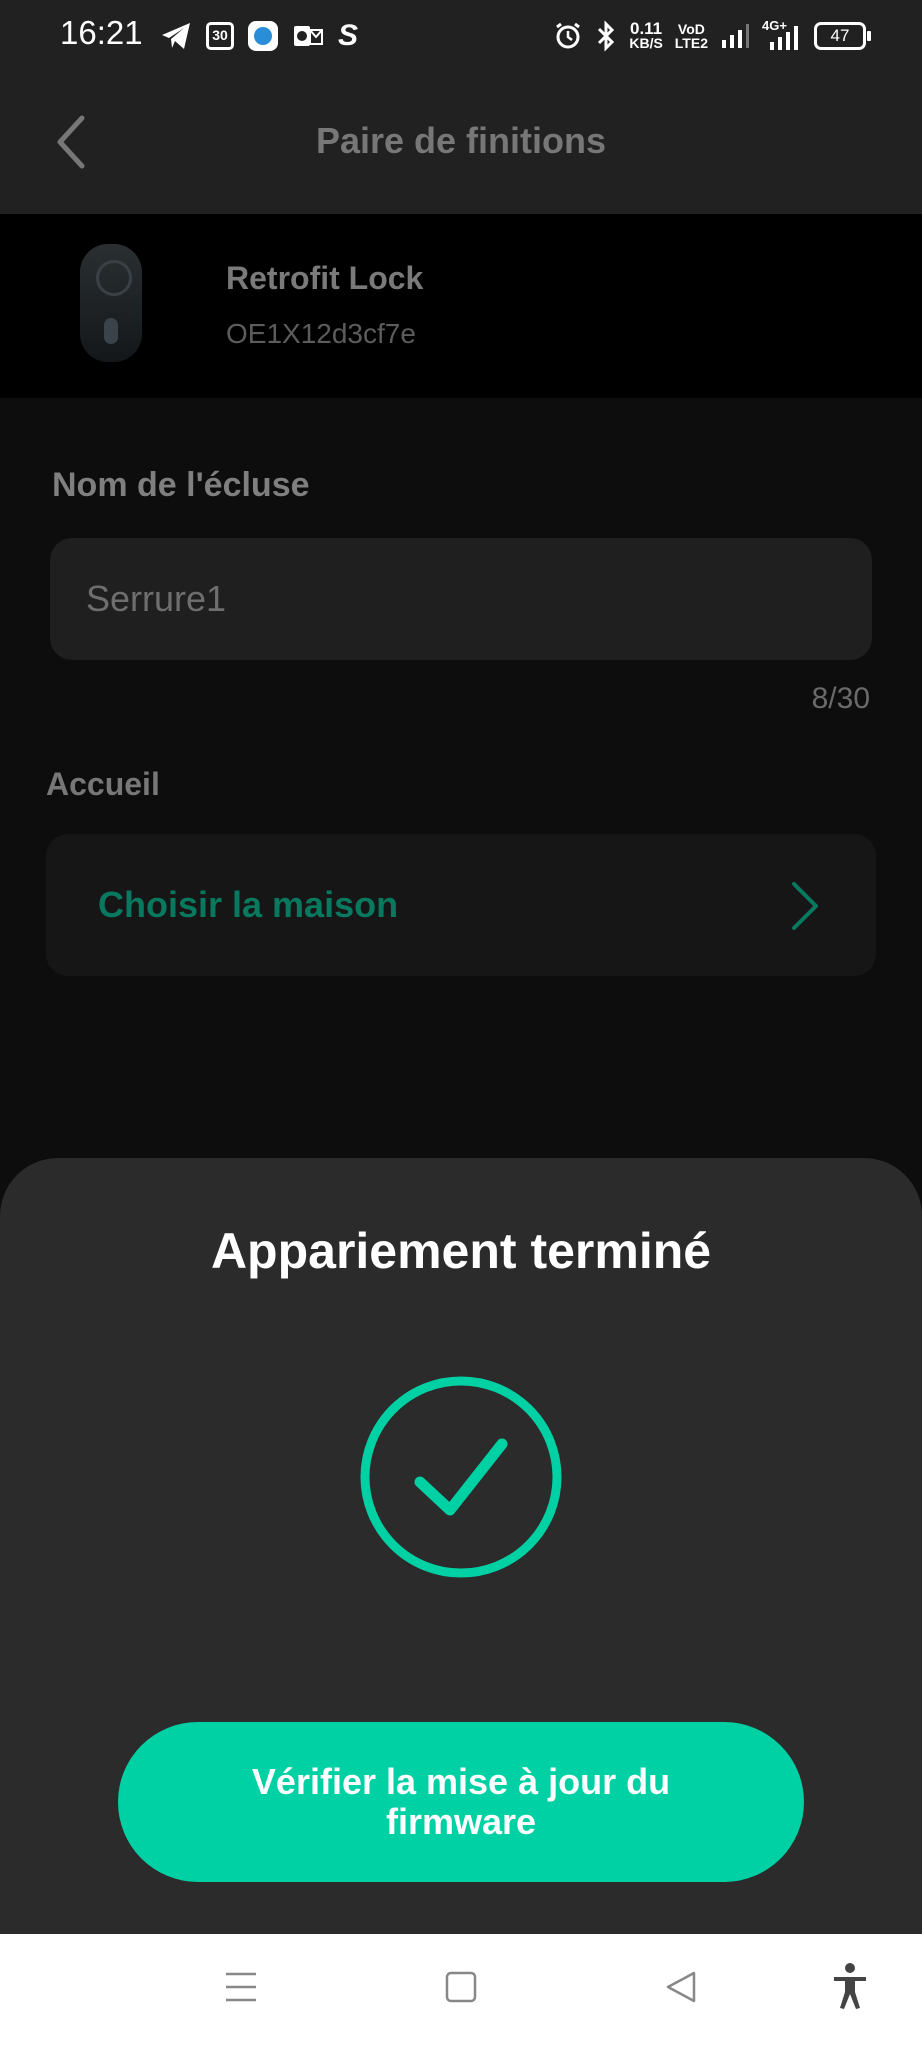 The image size is (922, 2048). Describe the element at coordinates (348, 35) in the screenshot. I see `s-app-icon: S` at that location.